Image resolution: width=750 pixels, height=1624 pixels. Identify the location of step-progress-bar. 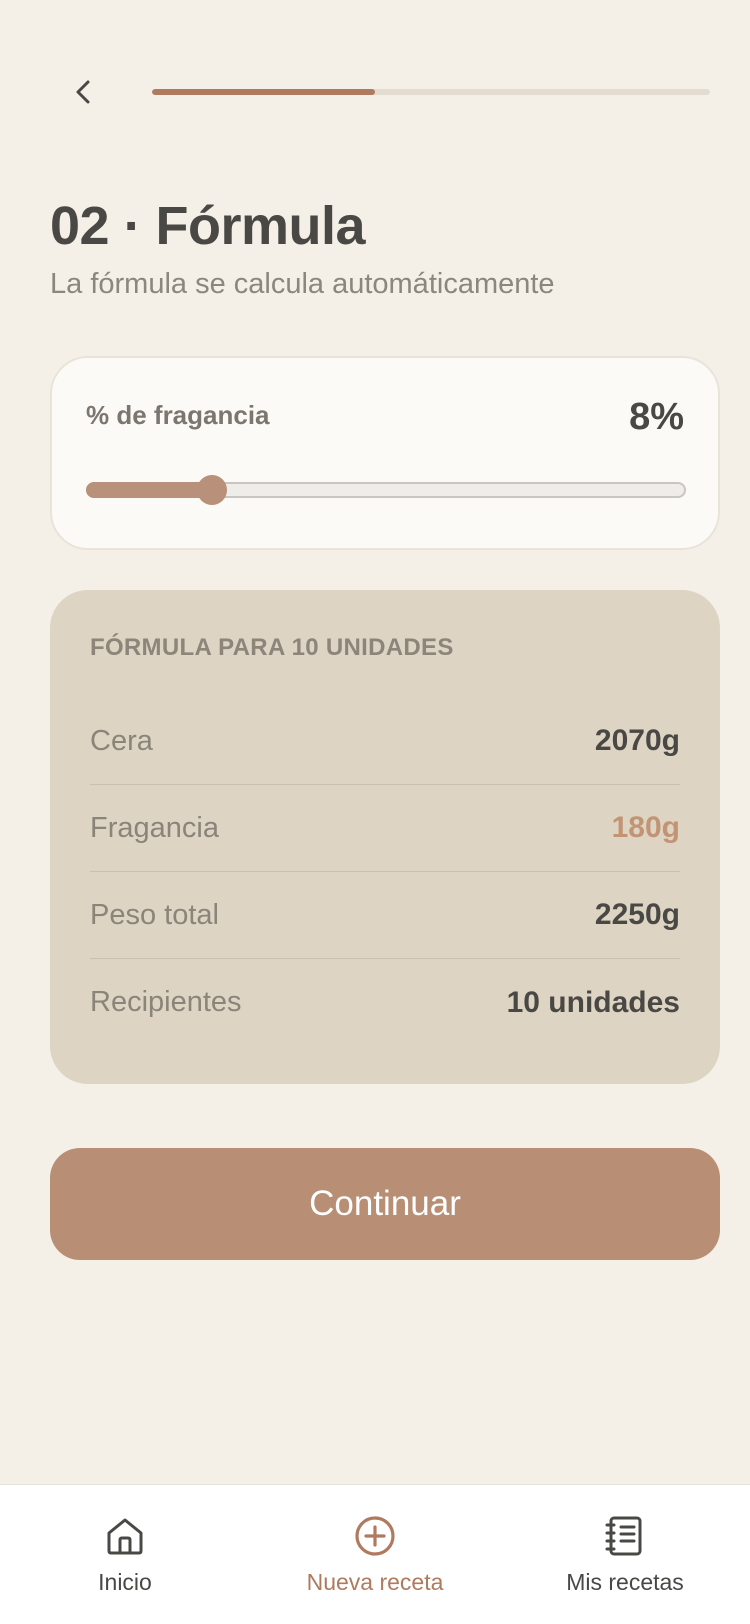
(431, 92).